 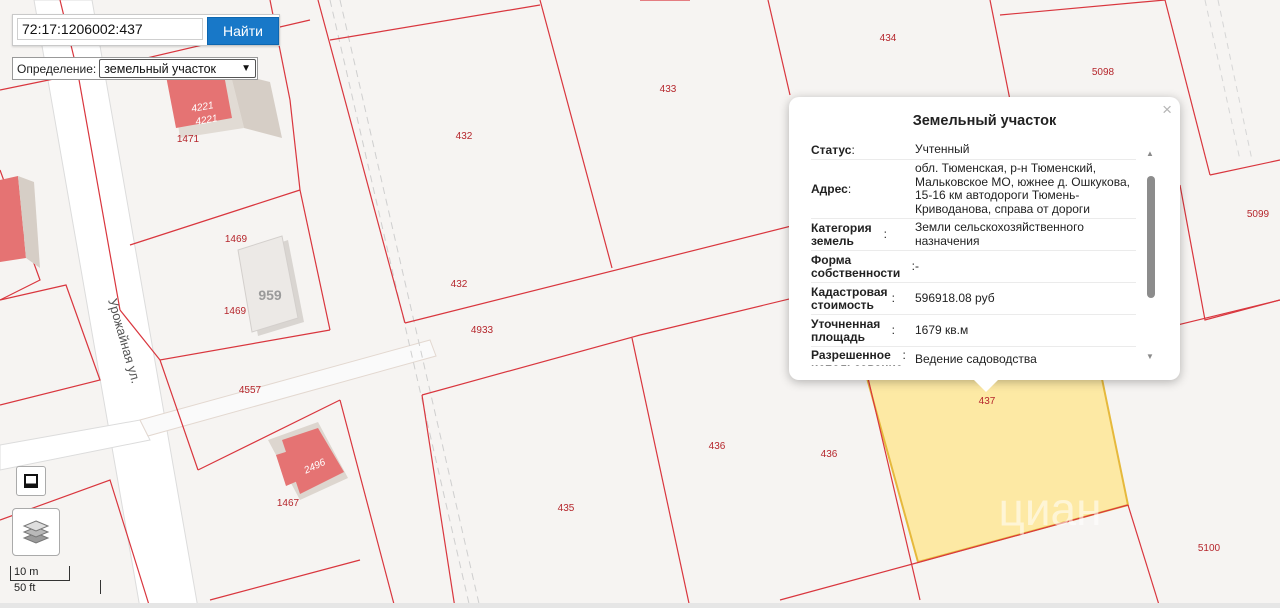 I want to click on definition-panel: Определение: земельный участок ▼, so click(x=135, y=68).